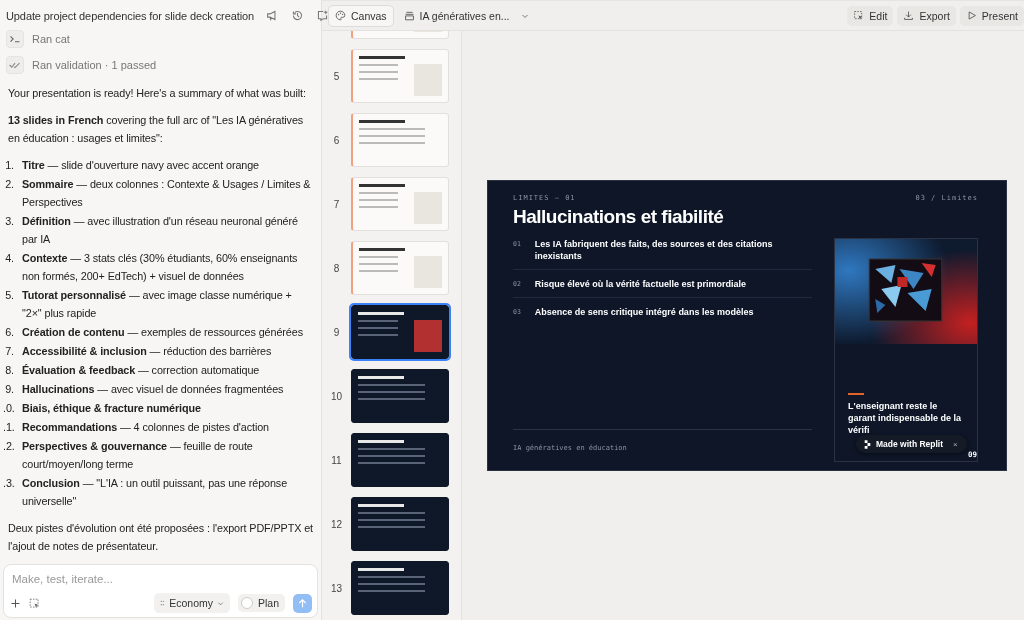 This screenshot has width=1024, height=620. I want to click on list-item-text: Tutorat personnalisé — avec image classe numérique + "2×" plus rapide, so click(157, 304).